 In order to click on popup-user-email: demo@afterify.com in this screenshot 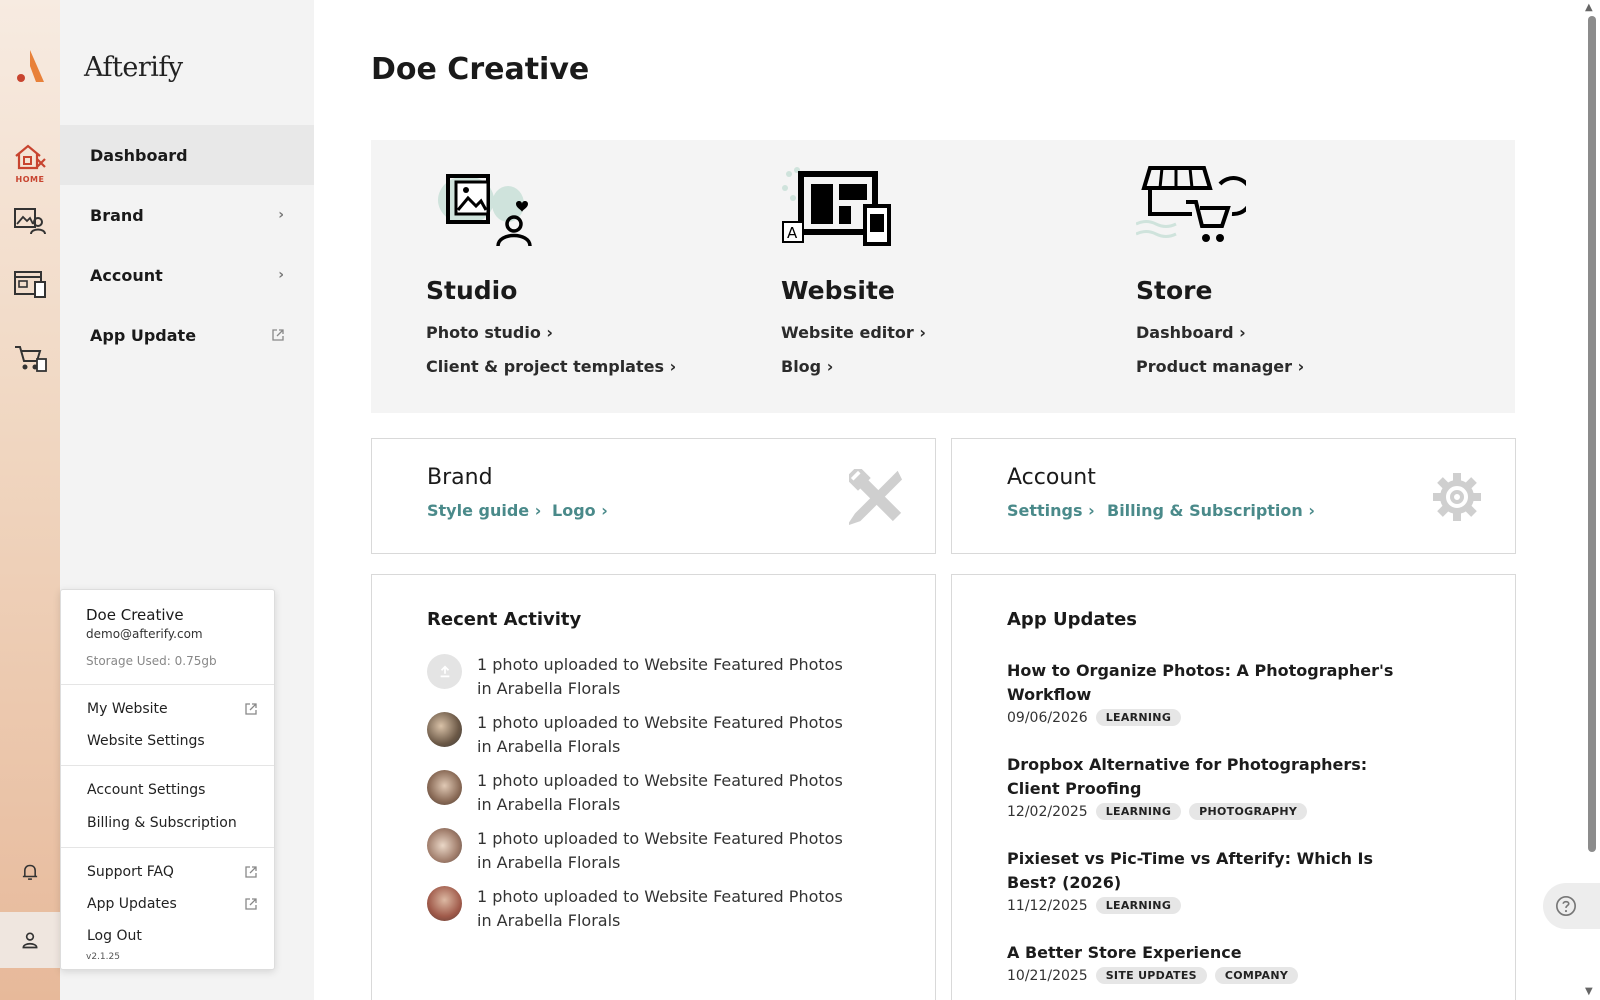, I will do `click(144, 634)`.